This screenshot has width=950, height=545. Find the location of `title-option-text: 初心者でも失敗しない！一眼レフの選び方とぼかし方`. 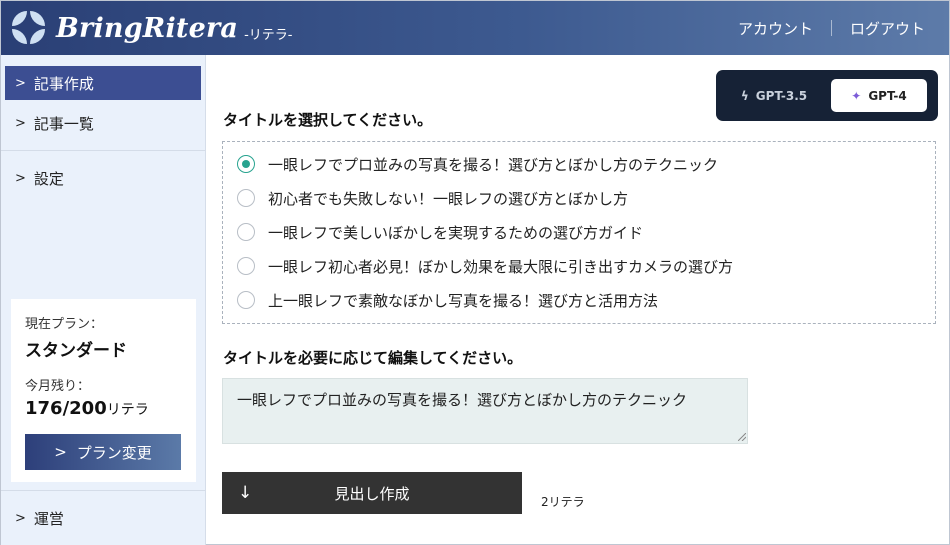

title-option-text: 初心者でも失敗しない！一眼レフの選び方とぼかし方 is located at coordinates (448, 198).